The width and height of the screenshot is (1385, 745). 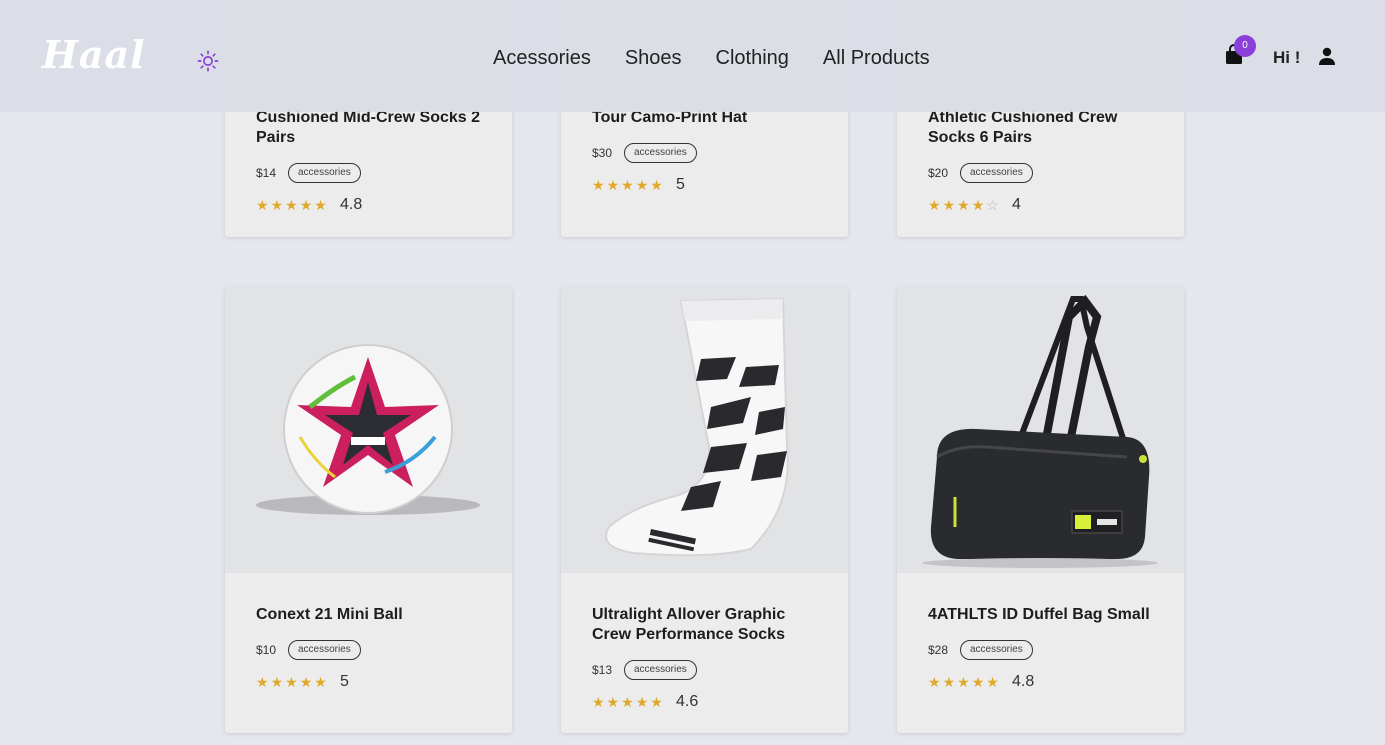 What do you see at coordinates (542, 58) in the screenshot?
I see `nav-accessories: Acessories` at bounding box center [542, 58].